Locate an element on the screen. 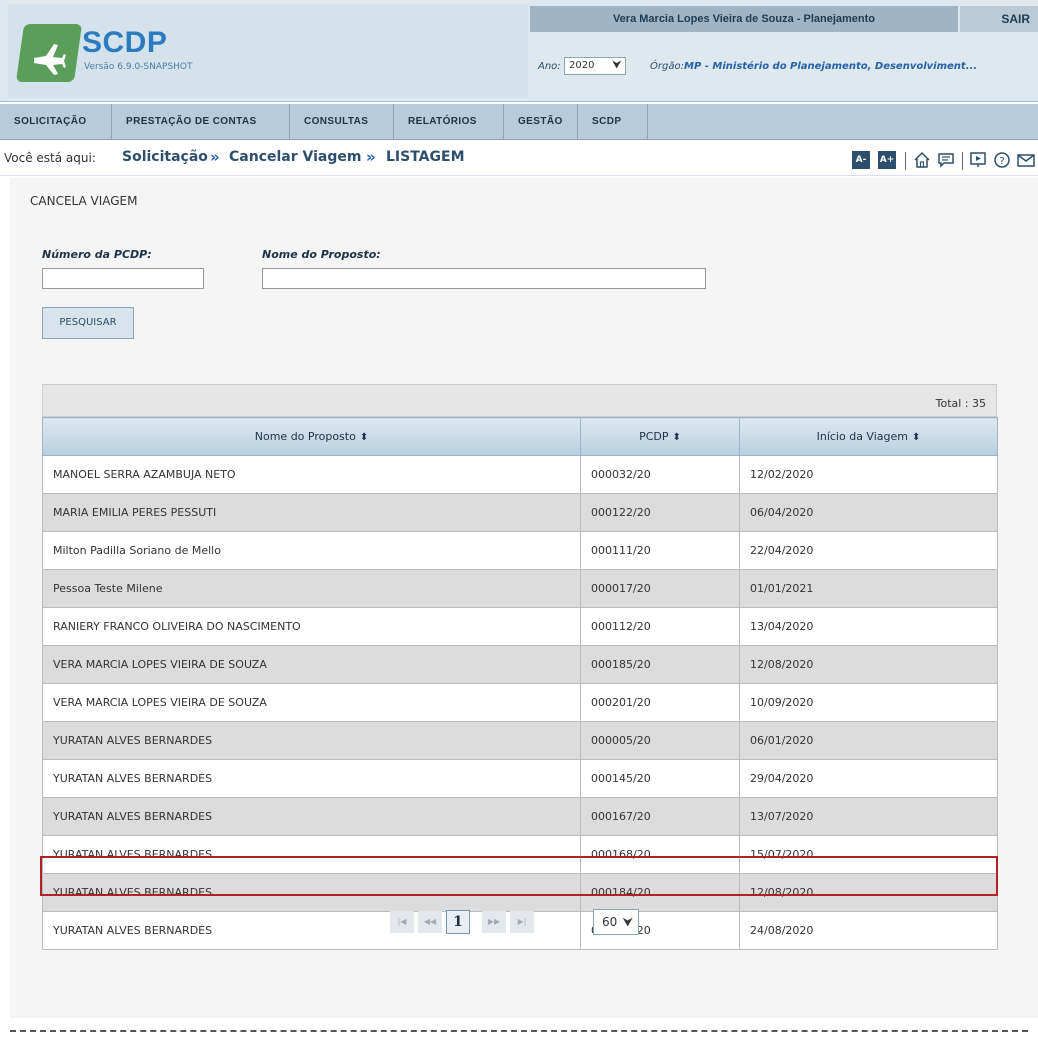 The width and height of the screenshot is (1038, 1058). toolbar-divider is located at coordinates (962, 161).